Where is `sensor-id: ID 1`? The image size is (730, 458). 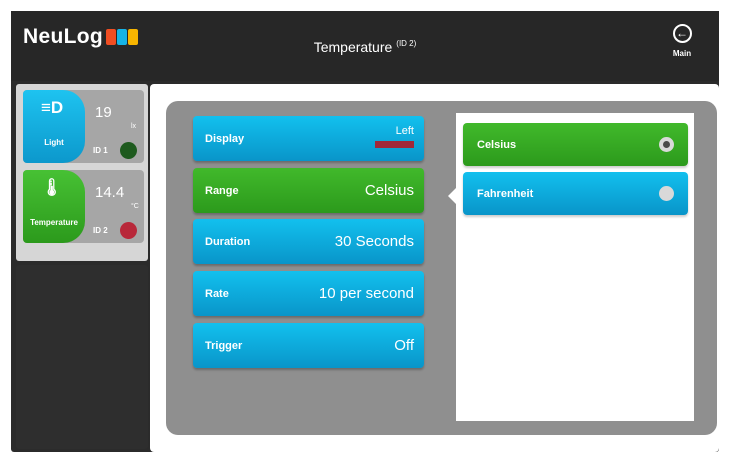
sensor-id: ID 1 is located at coordinates (100, 150).